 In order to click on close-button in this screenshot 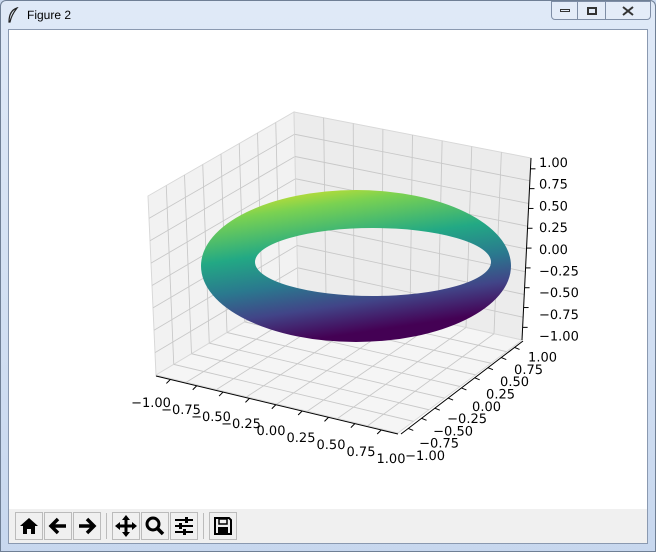, I will do `click(628, 10)`.